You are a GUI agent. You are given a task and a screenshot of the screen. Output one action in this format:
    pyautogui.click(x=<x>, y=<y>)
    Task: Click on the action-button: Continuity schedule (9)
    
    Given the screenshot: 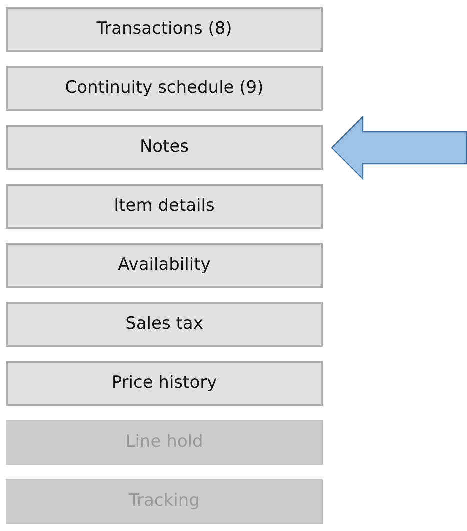 What is the action you would take?
    pyautogui.click(x=164, y=88)
    